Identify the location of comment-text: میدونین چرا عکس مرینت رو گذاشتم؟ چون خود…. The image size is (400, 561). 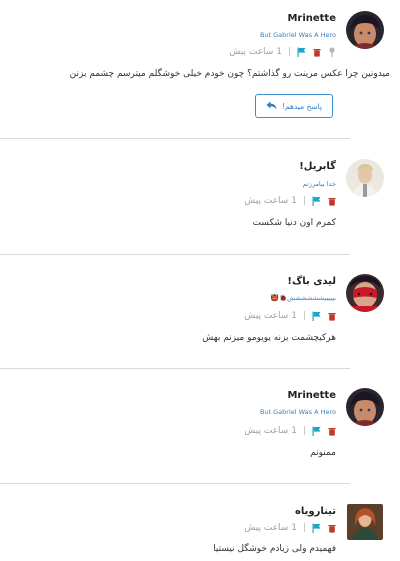
(229, 74).